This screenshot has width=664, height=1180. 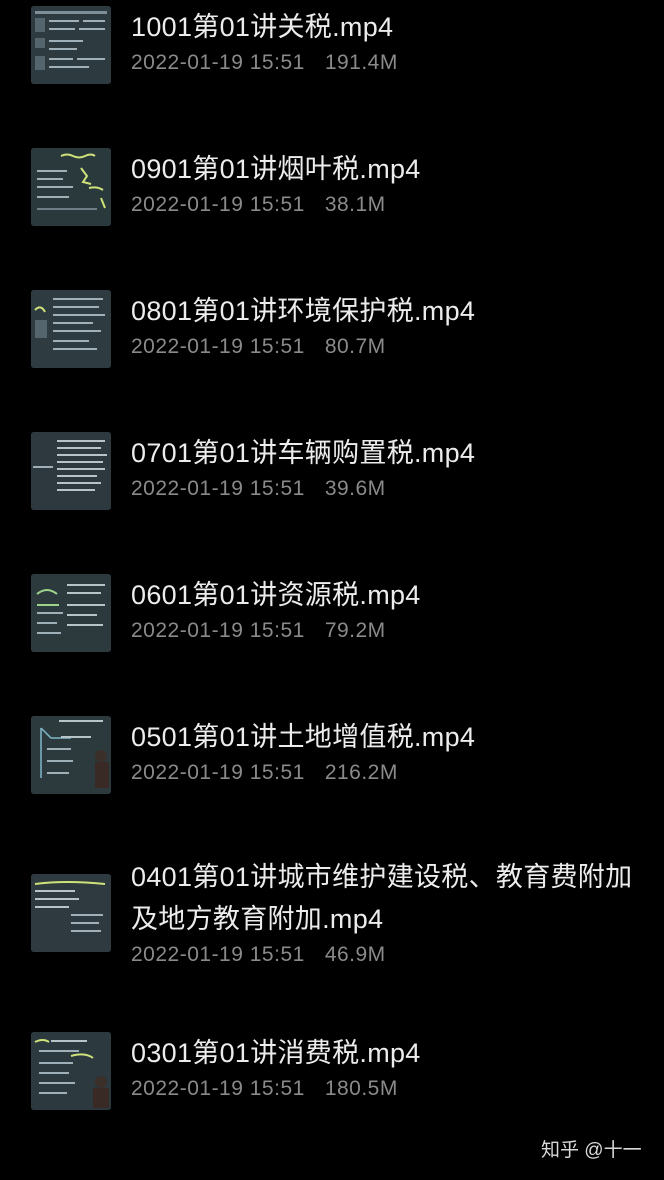 I want to click on file-name: 0501第01讲土地增值税.mp4, so click(x=303, y=737).